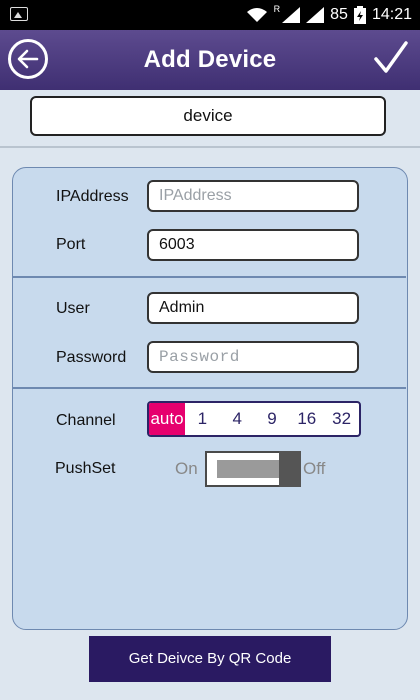 Image resolution: width=420 pixels, height=700 pixels. I want to click on user-label: User, so click(73, 308).